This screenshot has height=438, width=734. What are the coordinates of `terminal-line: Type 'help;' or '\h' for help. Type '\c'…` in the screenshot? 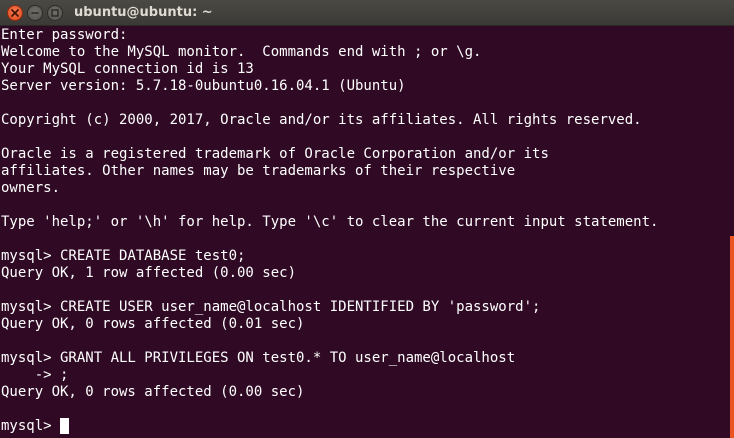 It's located at (330, 222).